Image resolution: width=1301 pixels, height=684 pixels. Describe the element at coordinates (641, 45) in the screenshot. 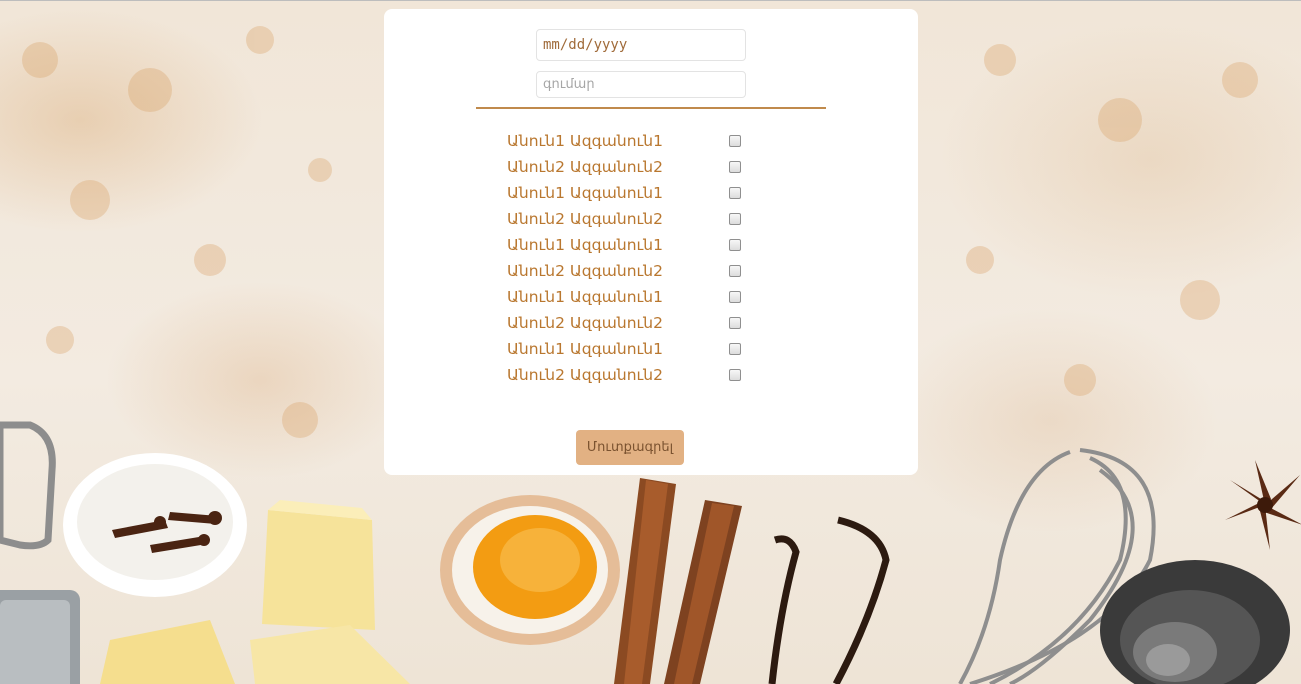

I see `date-field: mm/dd/yyyy` at that location.